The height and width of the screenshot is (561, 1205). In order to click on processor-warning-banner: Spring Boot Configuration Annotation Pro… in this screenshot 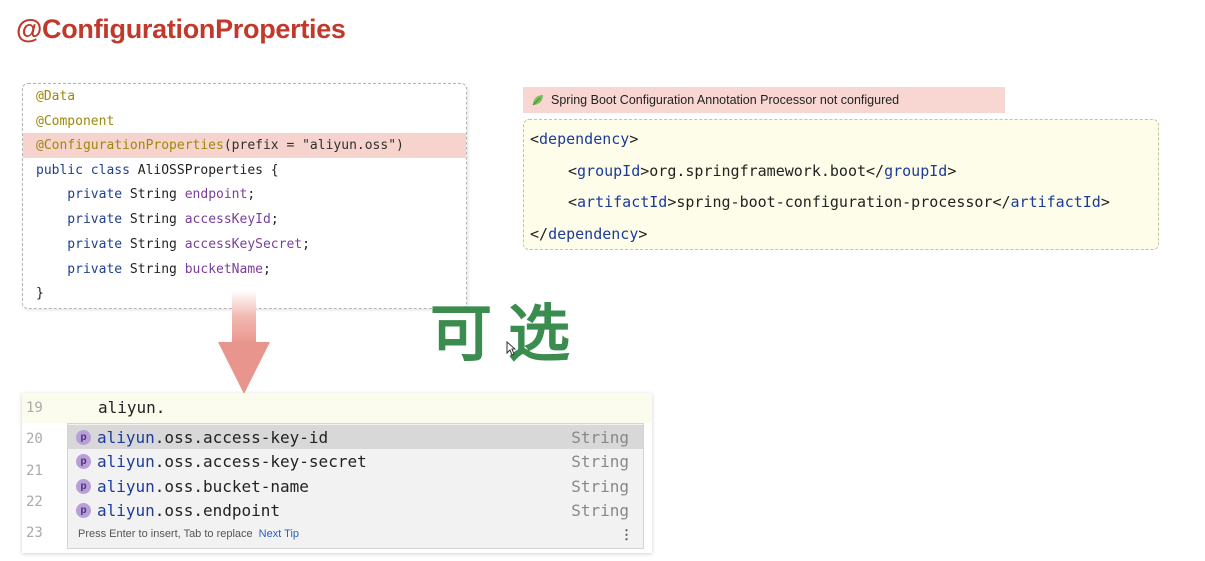, I will do `click(764, 100)`.